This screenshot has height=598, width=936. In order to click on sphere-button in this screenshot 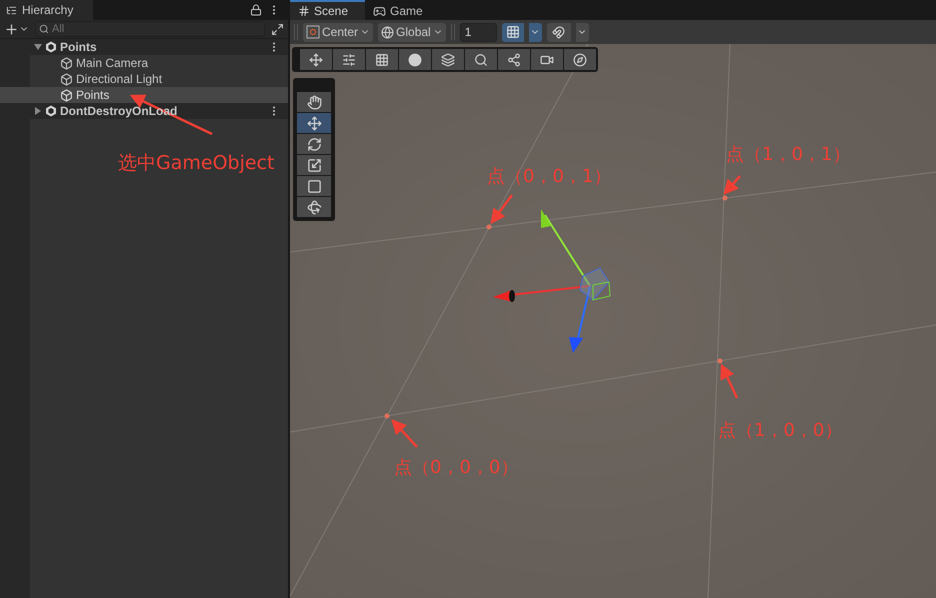, I will do `click(415, 59)`.